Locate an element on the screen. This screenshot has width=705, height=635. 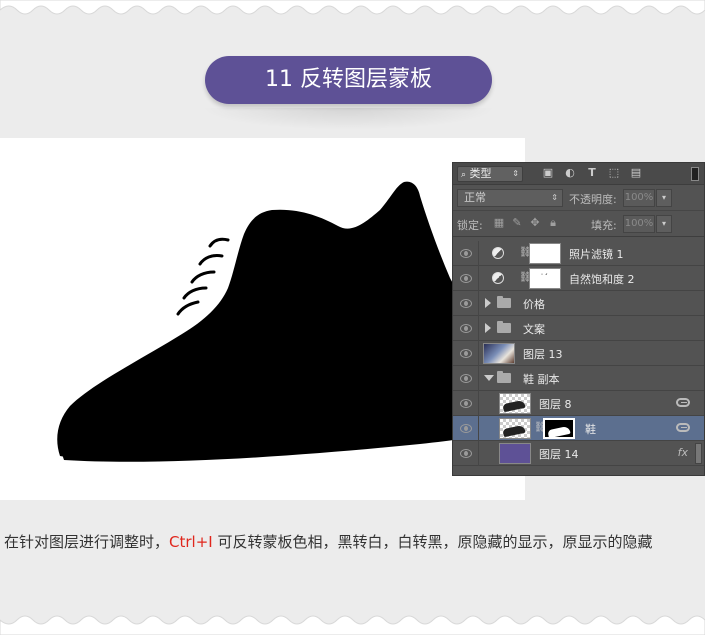
layer-row: ⛓︎ ˙ˊ 自然饱和度 2 is located at coordinates (578, 278).